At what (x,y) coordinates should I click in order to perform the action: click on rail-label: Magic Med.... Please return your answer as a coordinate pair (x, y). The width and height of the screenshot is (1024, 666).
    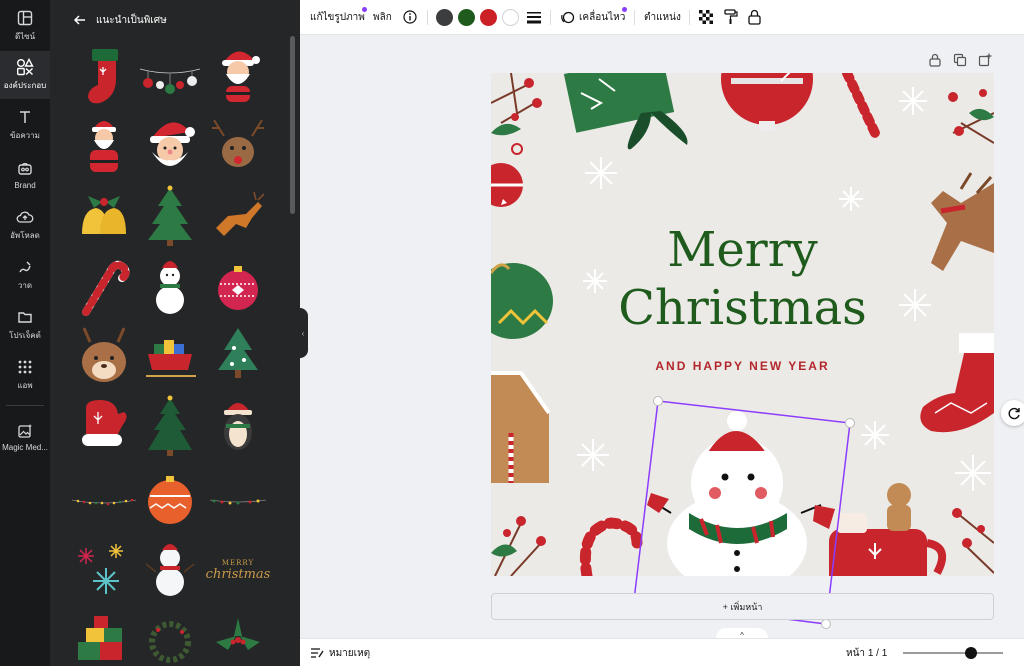
    Looking at the image, I should click on (25, 447).